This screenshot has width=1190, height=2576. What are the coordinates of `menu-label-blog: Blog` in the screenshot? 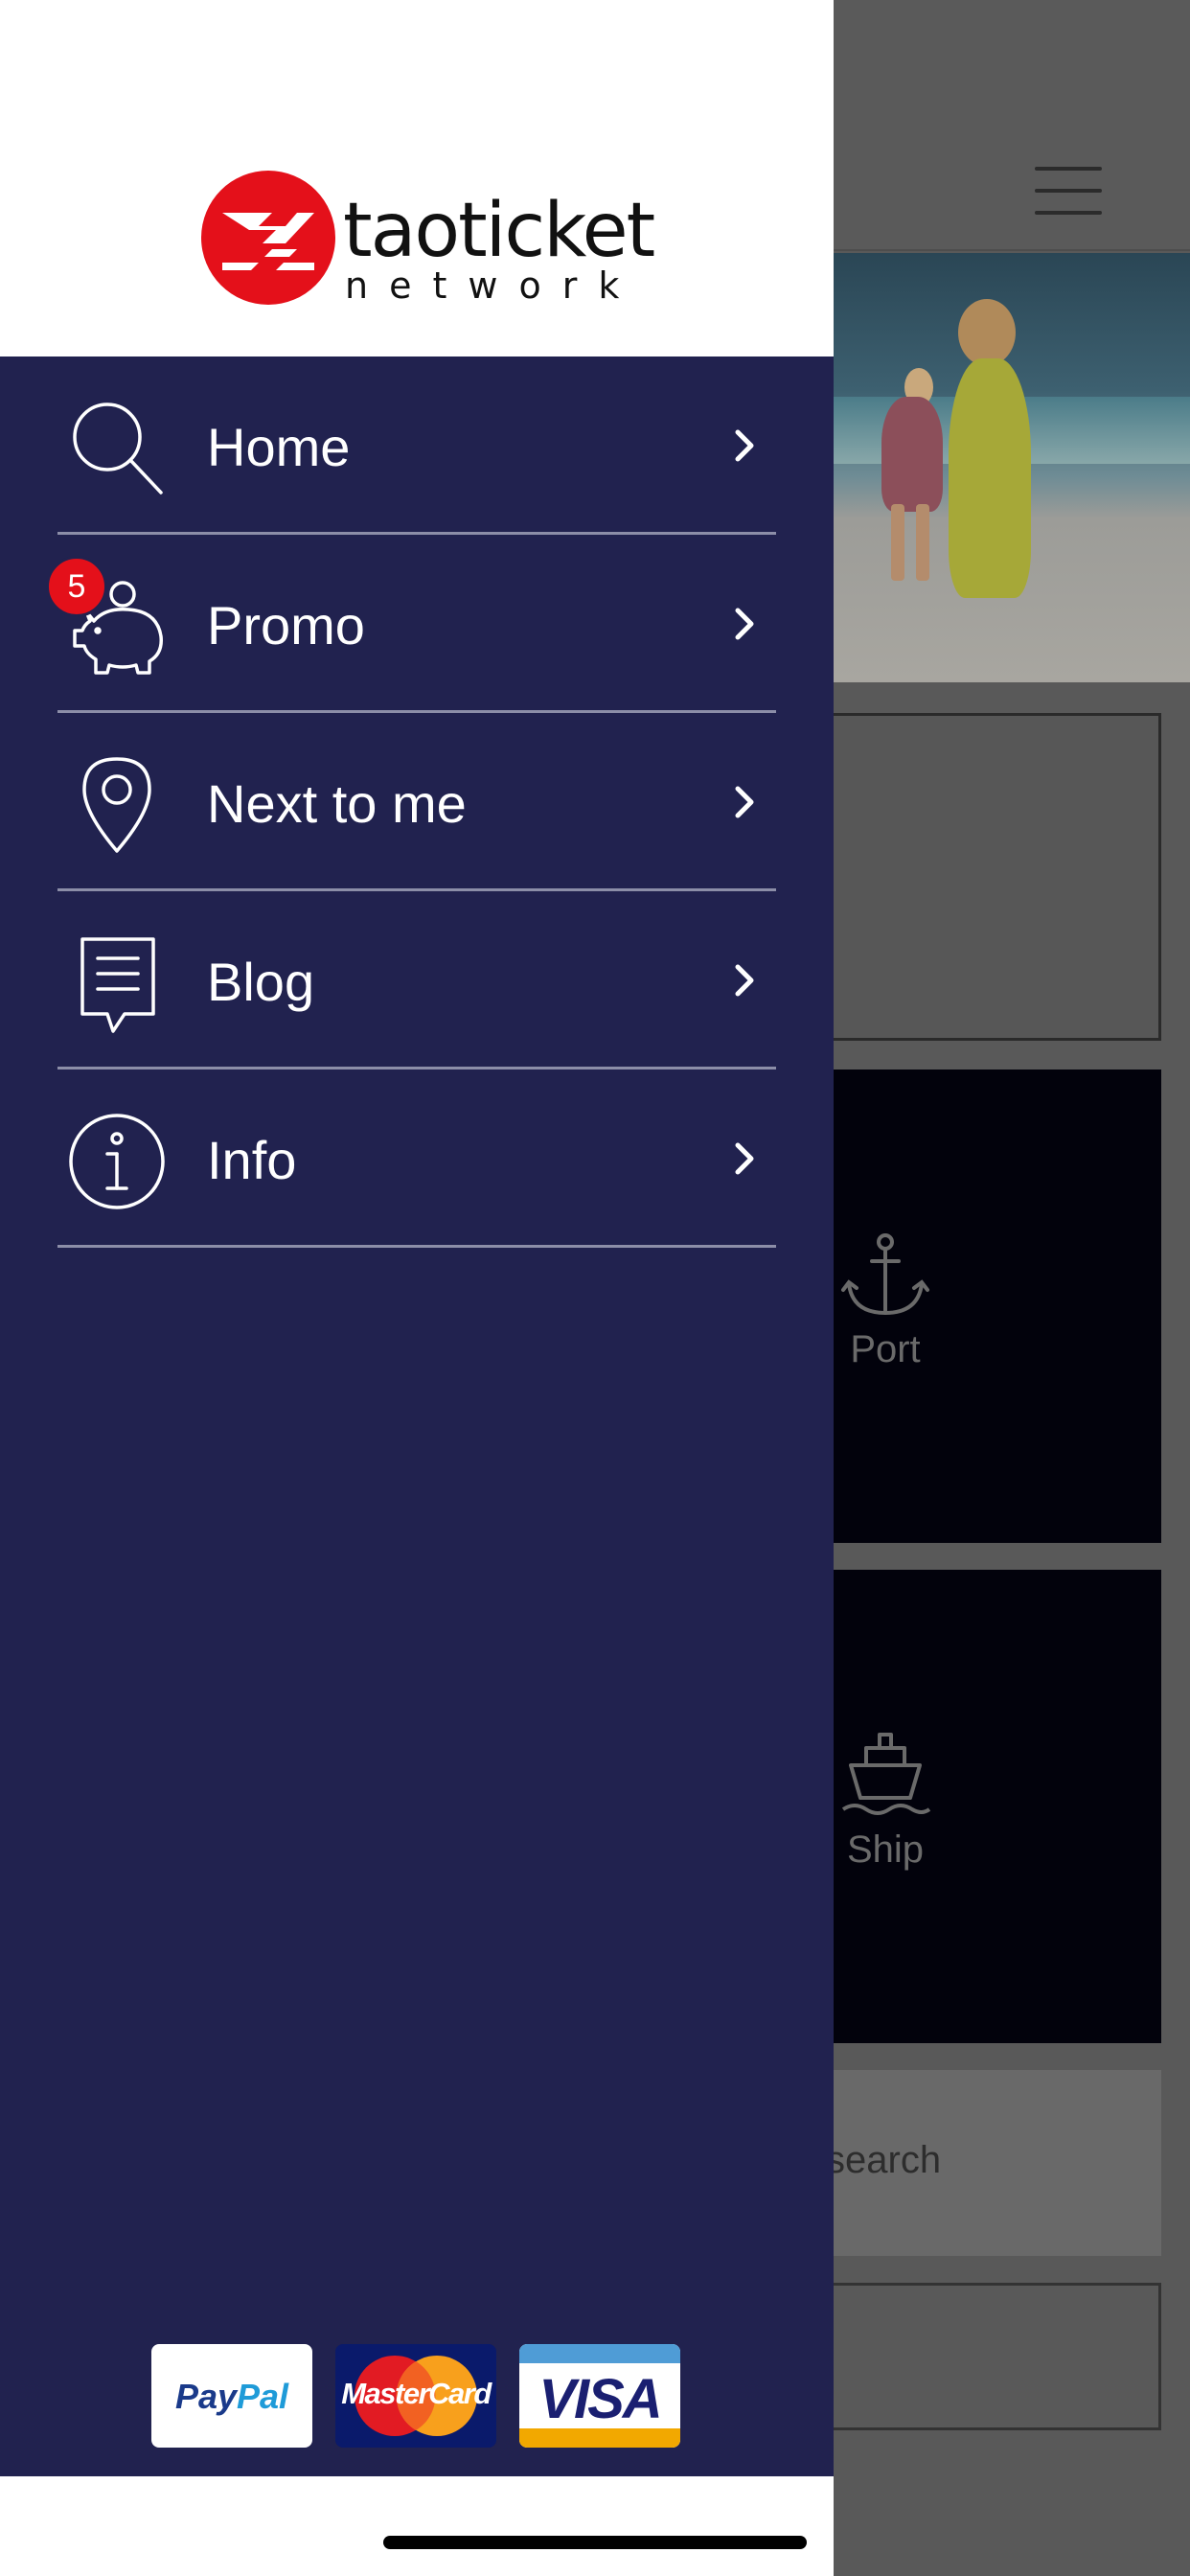 It's located at (261, 982).